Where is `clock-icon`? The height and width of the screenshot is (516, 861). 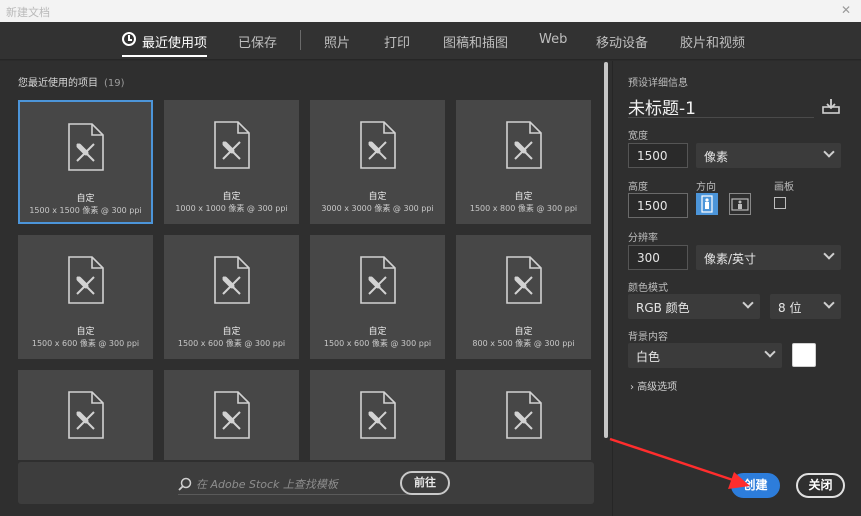 clock-icon is located at coordinates (129, 39).